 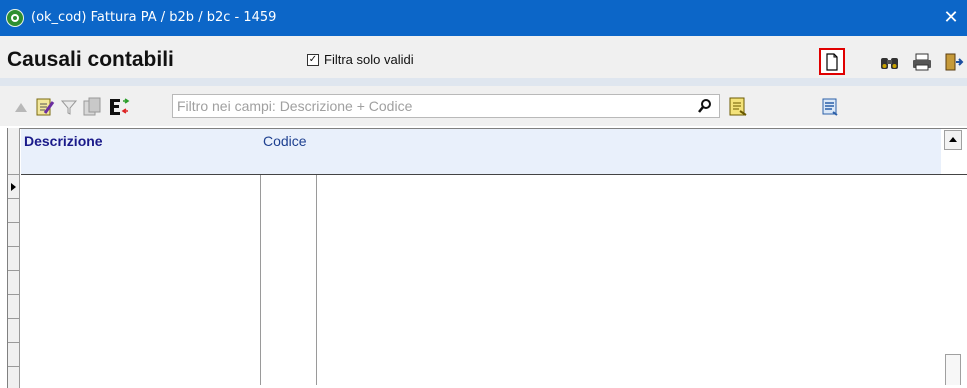 I want to click on printer-icon, so click(x=922, y=61).